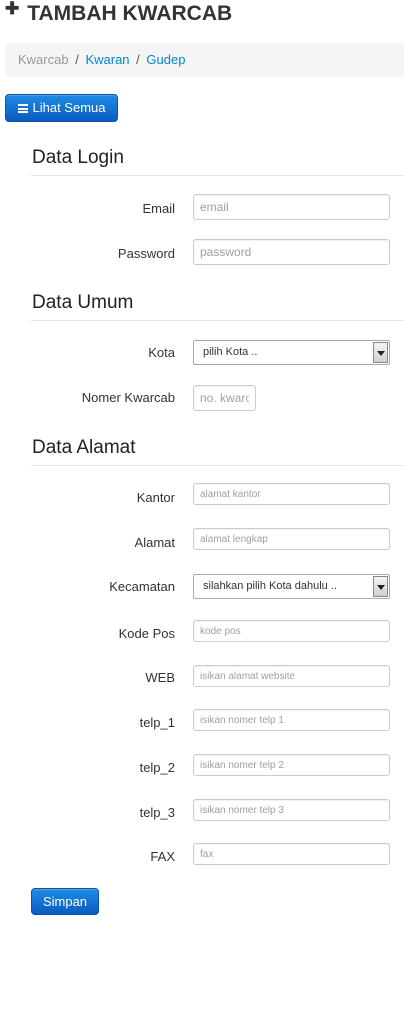 Image resolution: width=404 pixels, height=1009 pixels. Describe the element at coordinates (291, 207) in the screenshot. I see `email-field` at that location.